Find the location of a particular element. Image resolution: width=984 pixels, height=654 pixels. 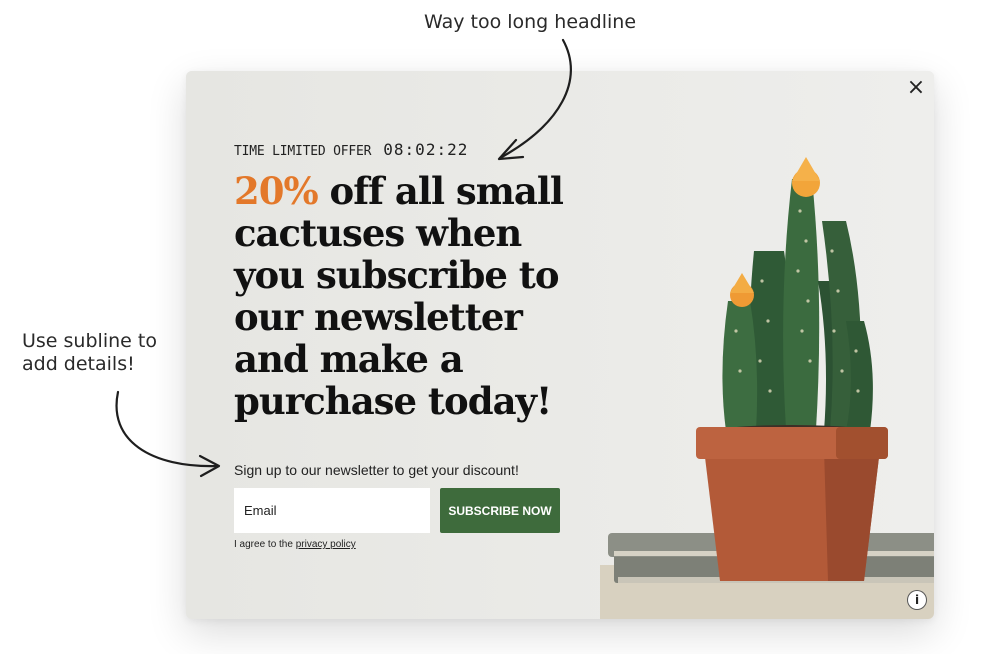

pot-rim-shade is located at coordinates (862, 443).